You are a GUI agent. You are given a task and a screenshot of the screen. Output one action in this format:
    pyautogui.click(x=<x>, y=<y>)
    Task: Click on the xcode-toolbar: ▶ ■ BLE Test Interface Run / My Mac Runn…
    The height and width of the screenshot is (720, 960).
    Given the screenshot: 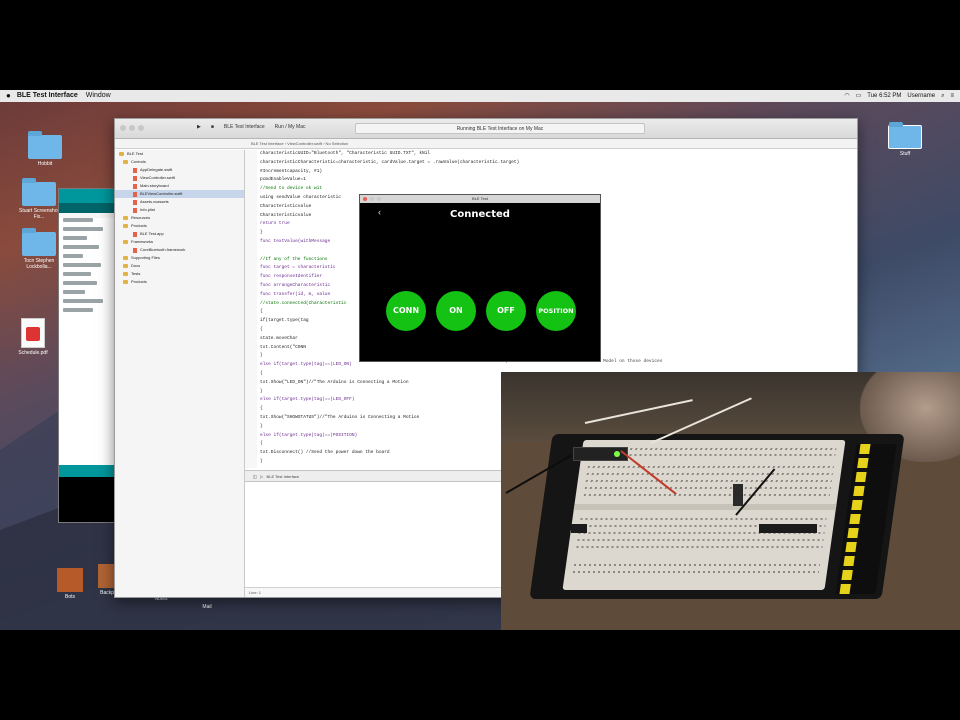 What is the action you would take?
    pyautogui.click(x=486, y=129)
    